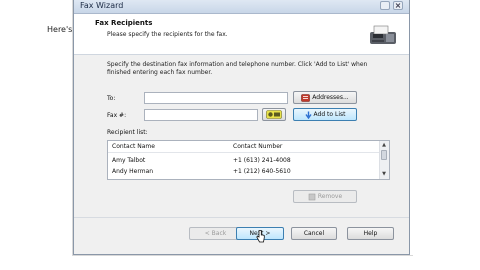 This screenshot has height=270, width=480. What do you see at coordinates (242, 255) in the screenshot?
I see `background-page-bottom` at bounding box center [242, 255].